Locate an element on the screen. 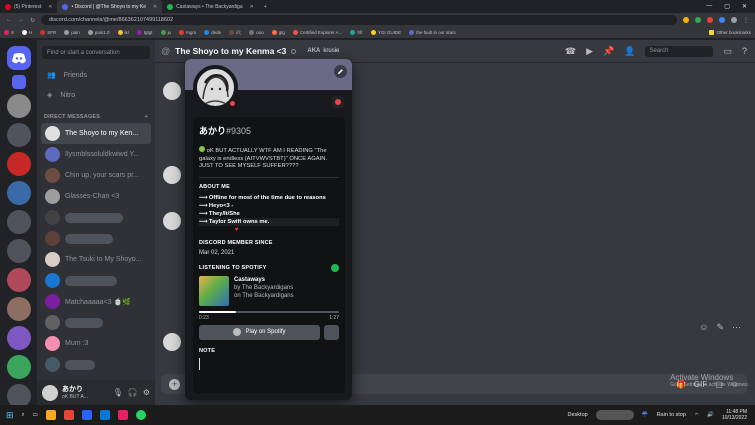 This screenshot has width=755, height=425. forward-icon: → is located at coordinates (21, 20).